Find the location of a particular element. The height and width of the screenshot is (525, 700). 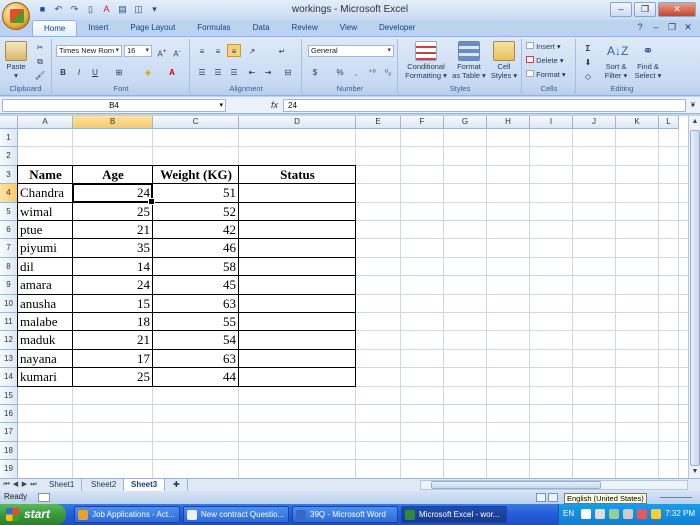

sheet-tab-sheet1: Sheet1 is located at coordinates (62, 485).